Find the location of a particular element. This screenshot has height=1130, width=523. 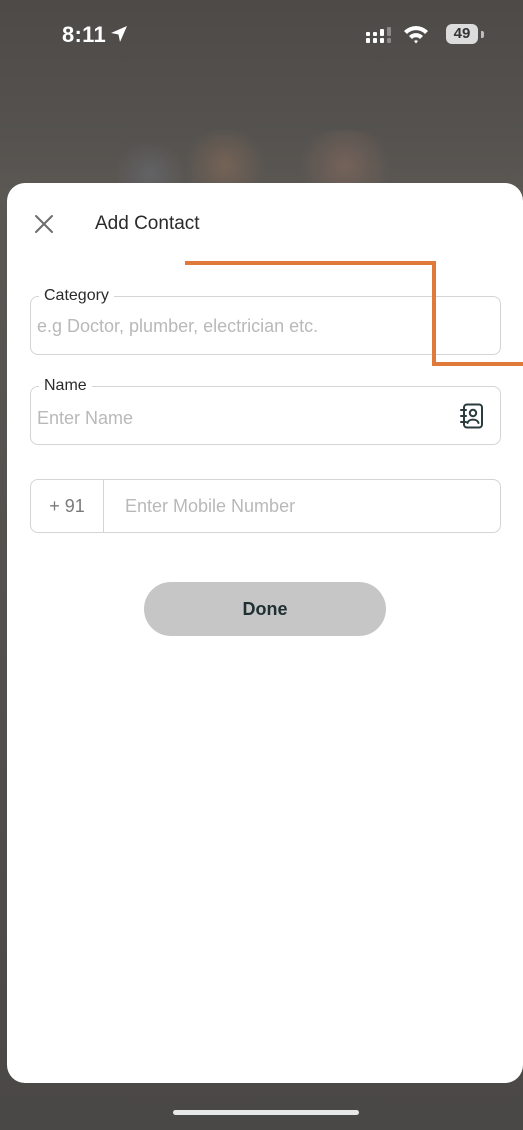

status-bar: 8:11 49 is located at coordinates (261, 35).